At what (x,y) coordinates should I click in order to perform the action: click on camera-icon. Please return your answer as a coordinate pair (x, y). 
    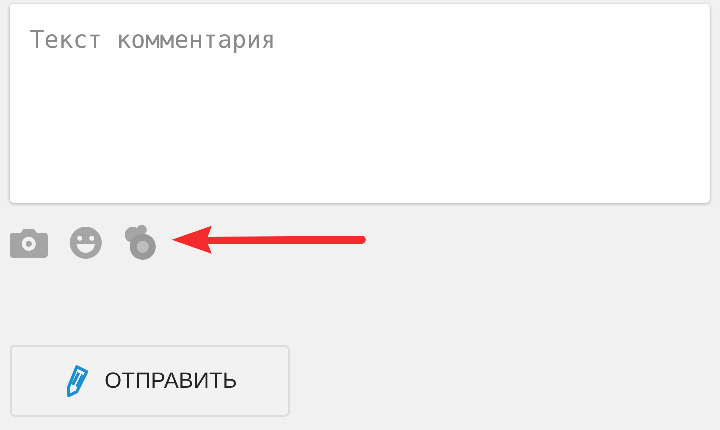
    Looking at the image, I should click on (29, 243).